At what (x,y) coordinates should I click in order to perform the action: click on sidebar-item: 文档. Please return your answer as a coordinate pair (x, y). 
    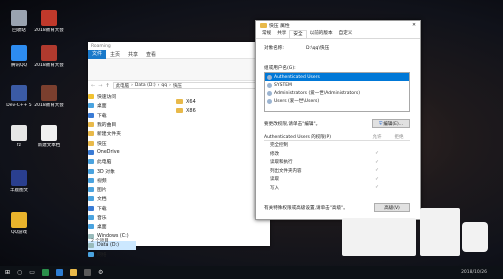
    Looking at the image, I should click on (112, 198).